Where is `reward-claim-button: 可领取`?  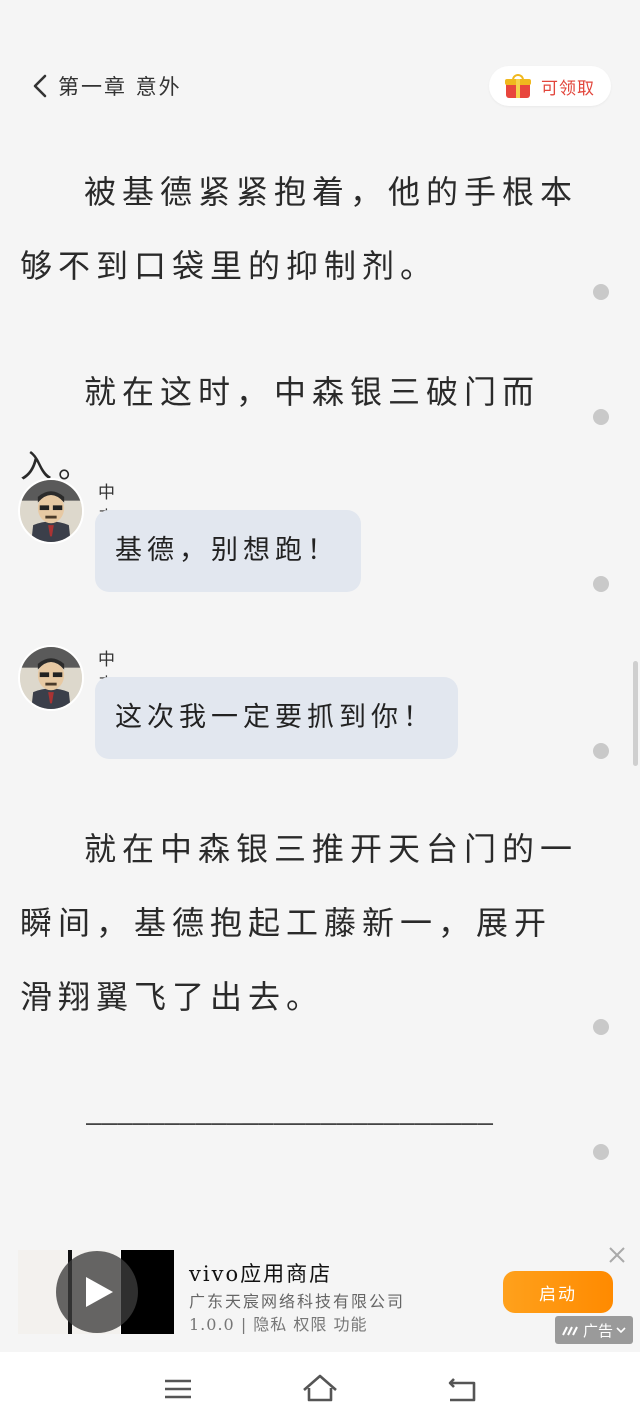
reward-claim-button: 可领取 is located at coordinates (550, 86).